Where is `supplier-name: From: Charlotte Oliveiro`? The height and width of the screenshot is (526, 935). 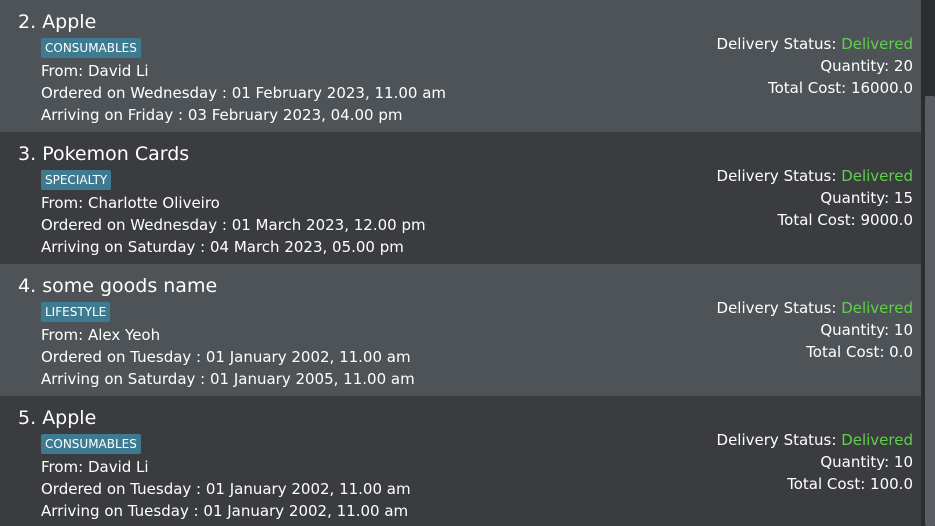
supplier-name: From: Charlotte Oliveiro is located at coordinates (130, 203).